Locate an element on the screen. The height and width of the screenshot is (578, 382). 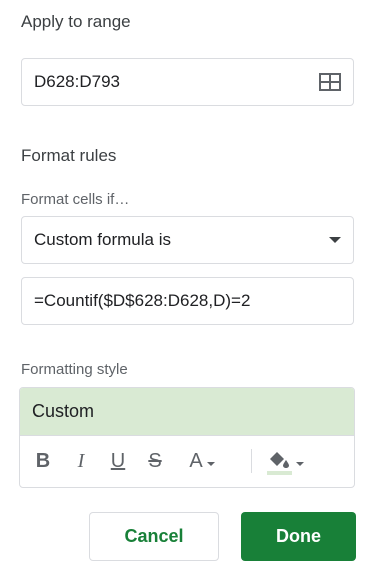
style-toolbar: B I U S A is located at coordinates (187, 461).